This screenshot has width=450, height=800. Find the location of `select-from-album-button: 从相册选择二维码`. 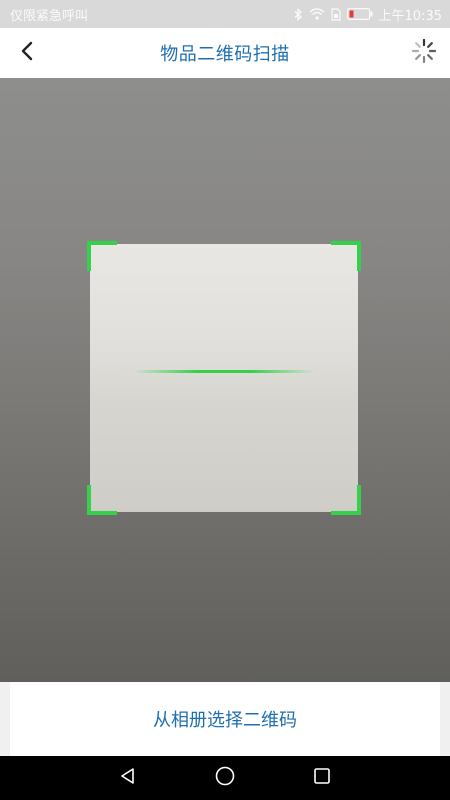

select-from-album-button: 从相册选择二维码 is located at coordinates (225, 719).